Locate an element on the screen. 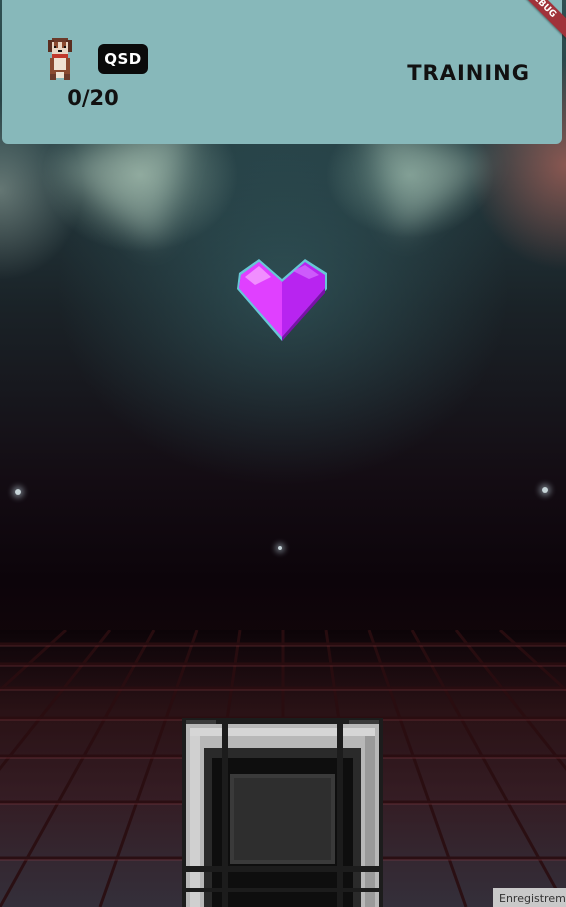 The width and height of the screenshot is (566, 907). heart-icon is located at coordinates (282, 300).